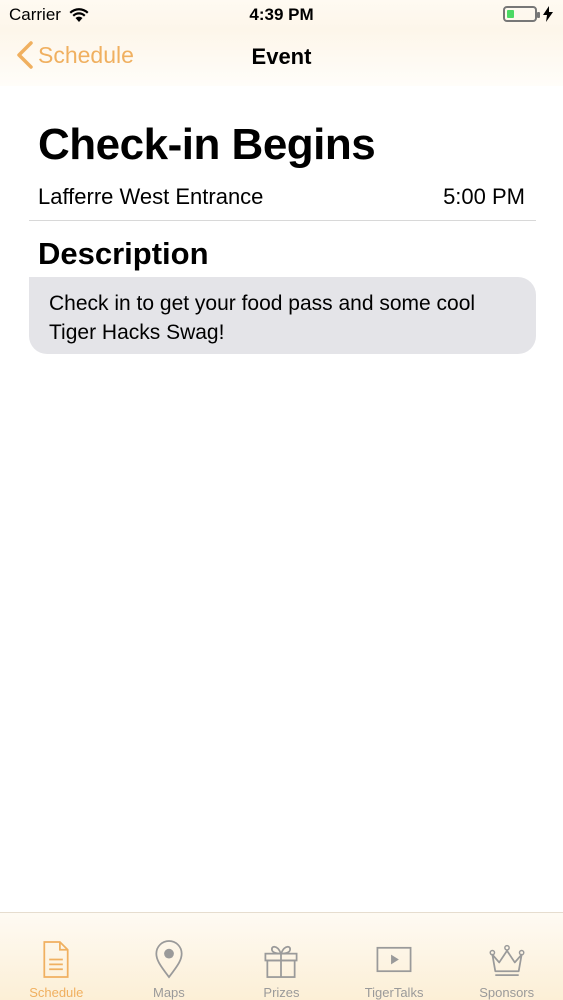 The width and height of the screenshot is (563, 1000). I want to click on tab-schedule: Schedule, so click(56, 956).